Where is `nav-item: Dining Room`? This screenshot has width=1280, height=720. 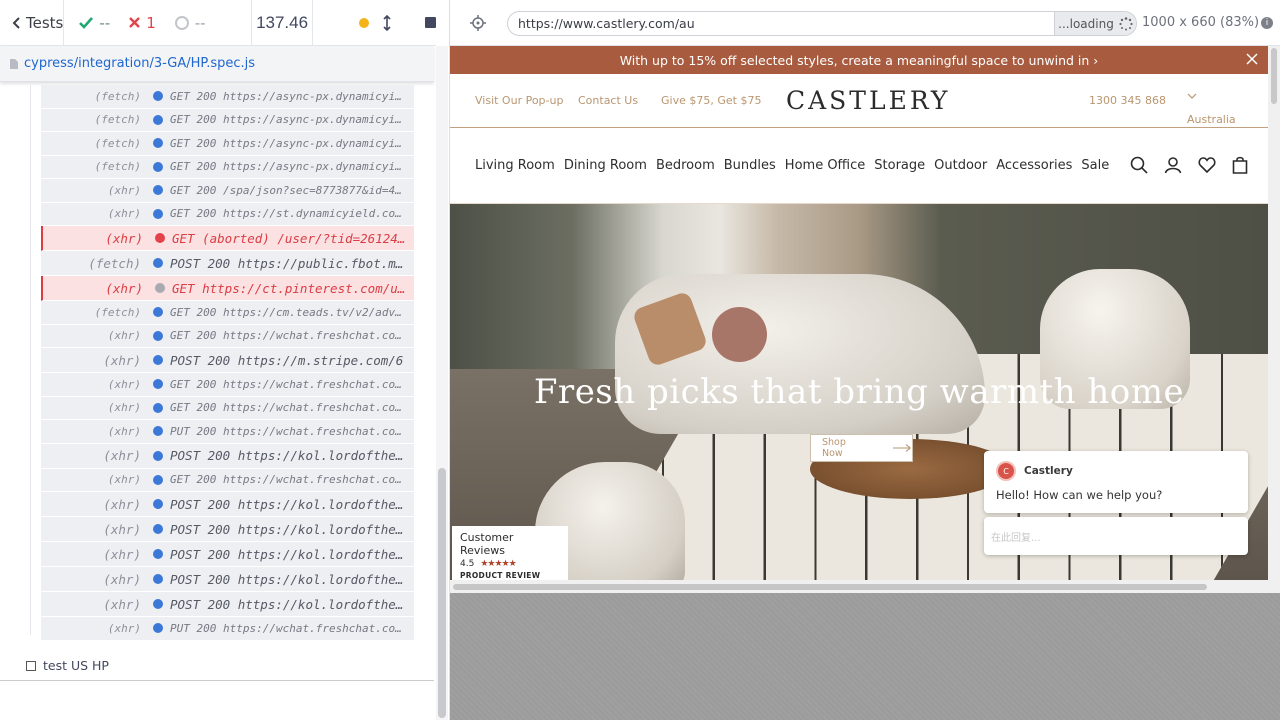
nav-item: Dining Room is located at coordinates (605, 165).